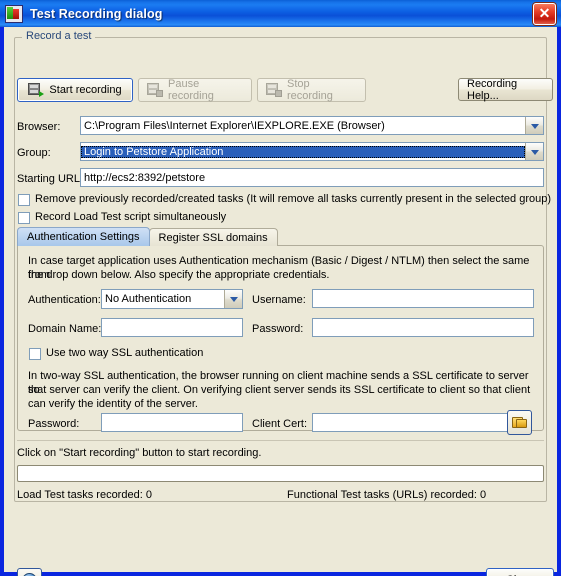 This screenshot has height=576, width=561. Describe the element at coordinates (36, 90) in the screenshot. I see `record-camera-icon` at that location.